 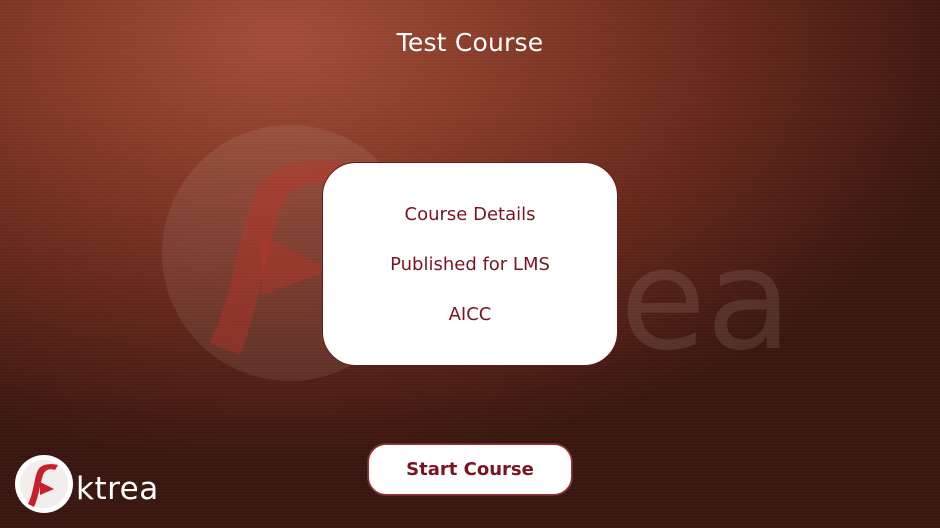 I want to click on start-course-button: Start Course, so click(x=470, y=469).